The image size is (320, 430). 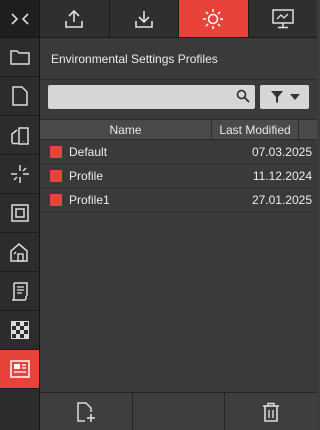 I want to click on top-toolbar, so click(x=158, y=19).